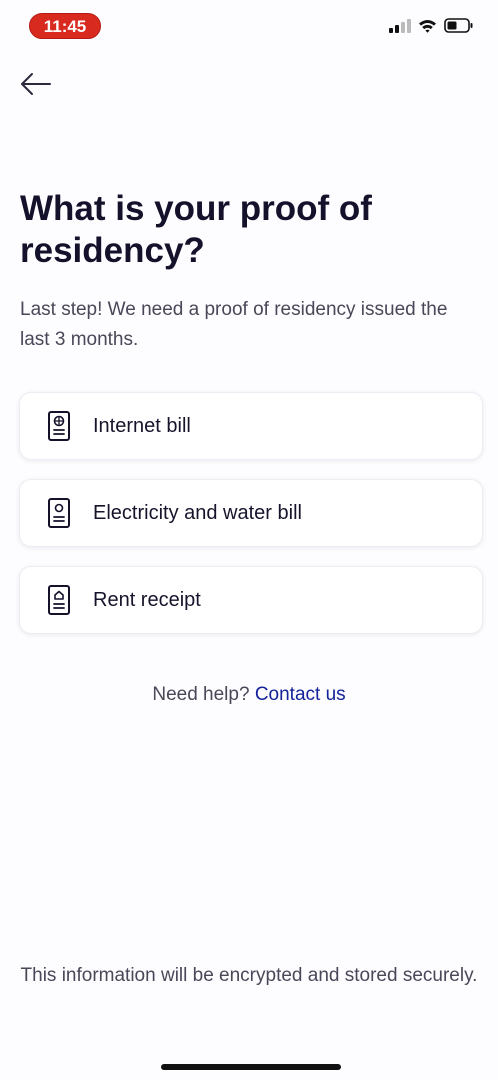 This screenshot has height=1080, width=498. Describe the element at coordinates (249, 25) in the screenshot. I see `status-bar: 11:45` at that location.